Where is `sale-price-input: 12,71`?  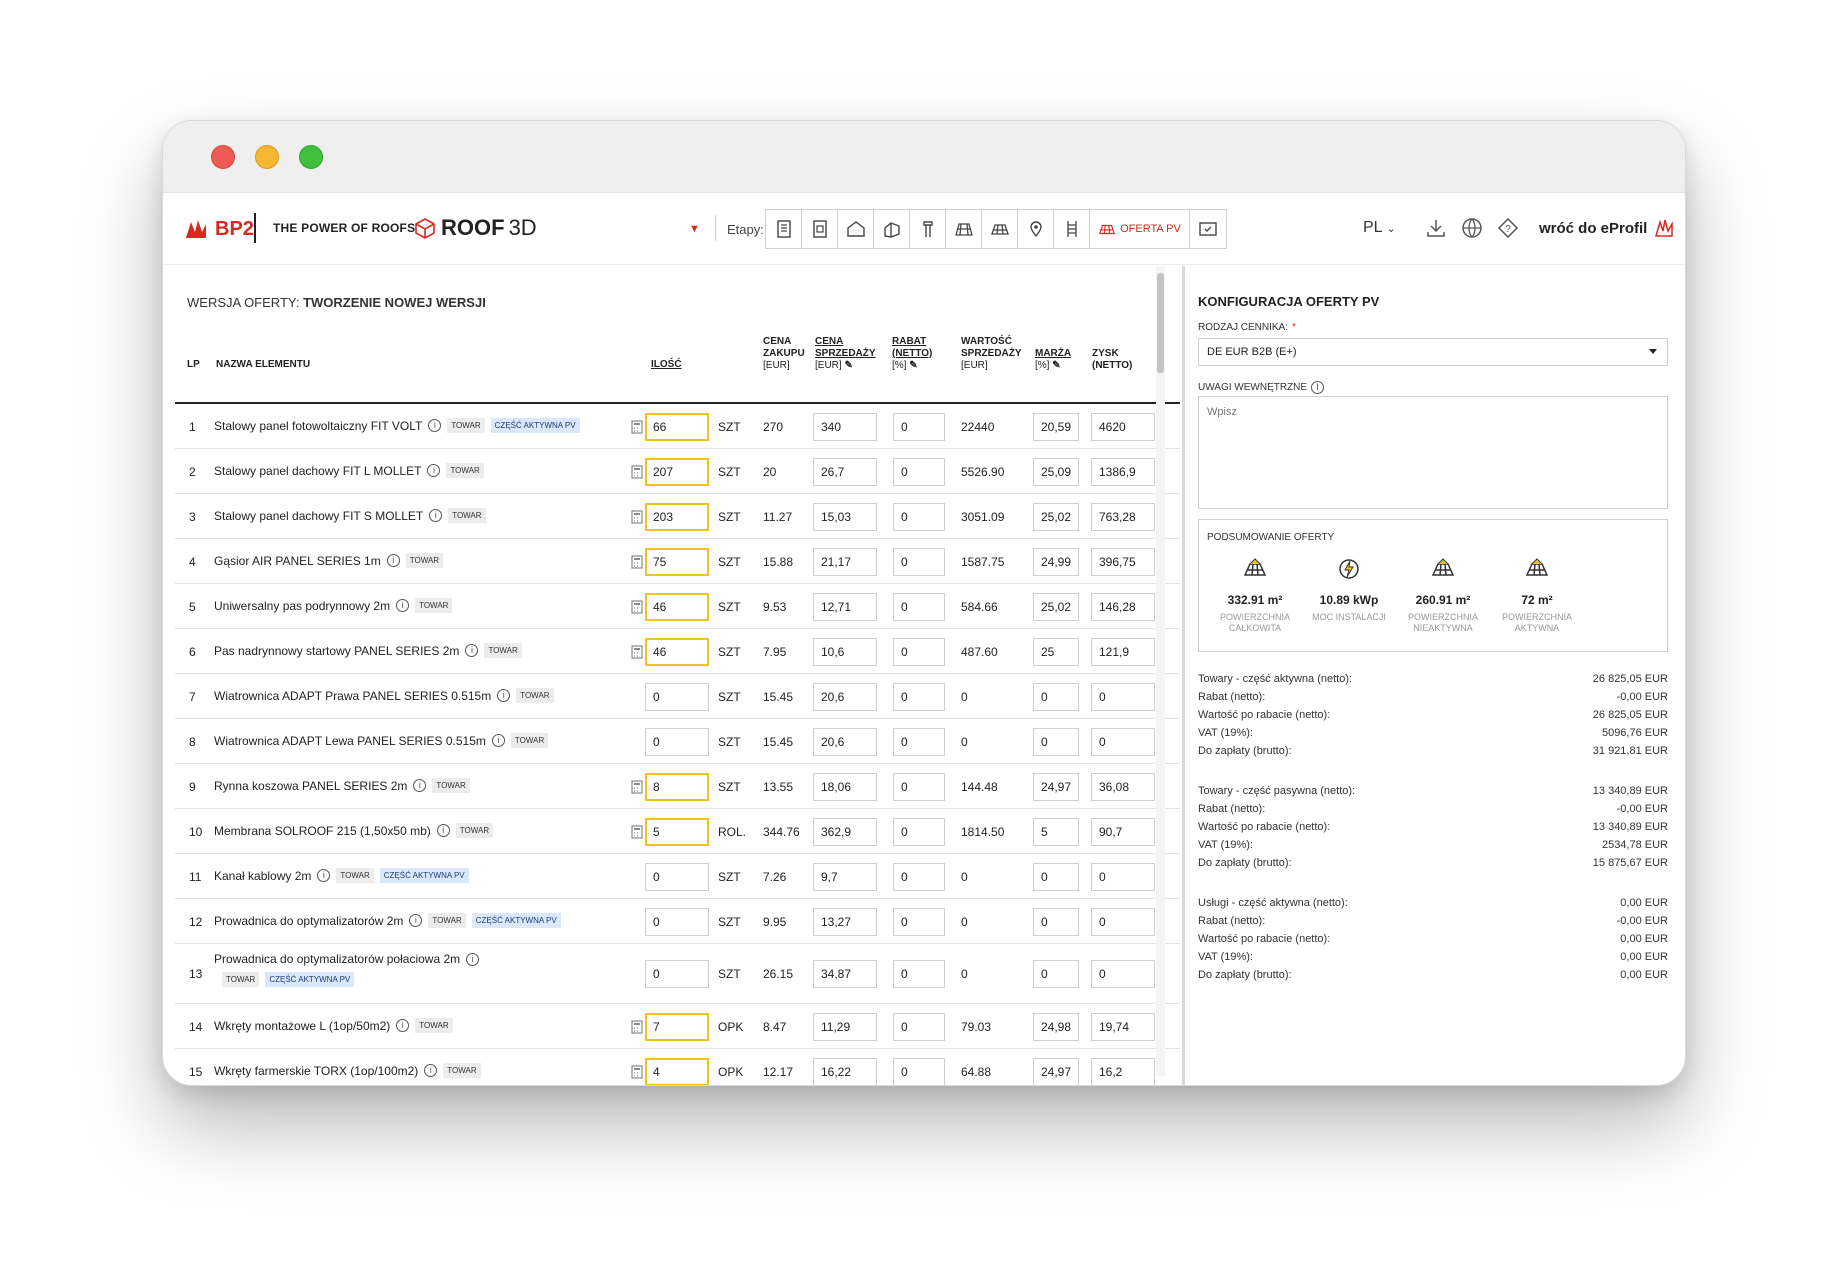
sale-price-input: 12,71 is located at coordinates (845, 607).